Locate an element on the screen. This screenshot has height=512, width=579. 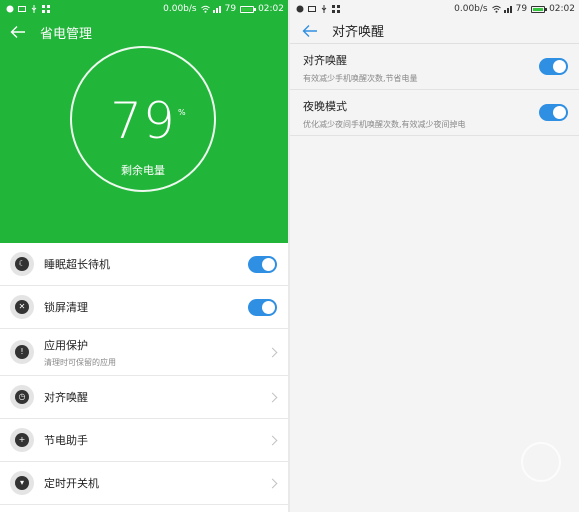
list-item-label: 定时开关机 is located at coordinates (71, 483).